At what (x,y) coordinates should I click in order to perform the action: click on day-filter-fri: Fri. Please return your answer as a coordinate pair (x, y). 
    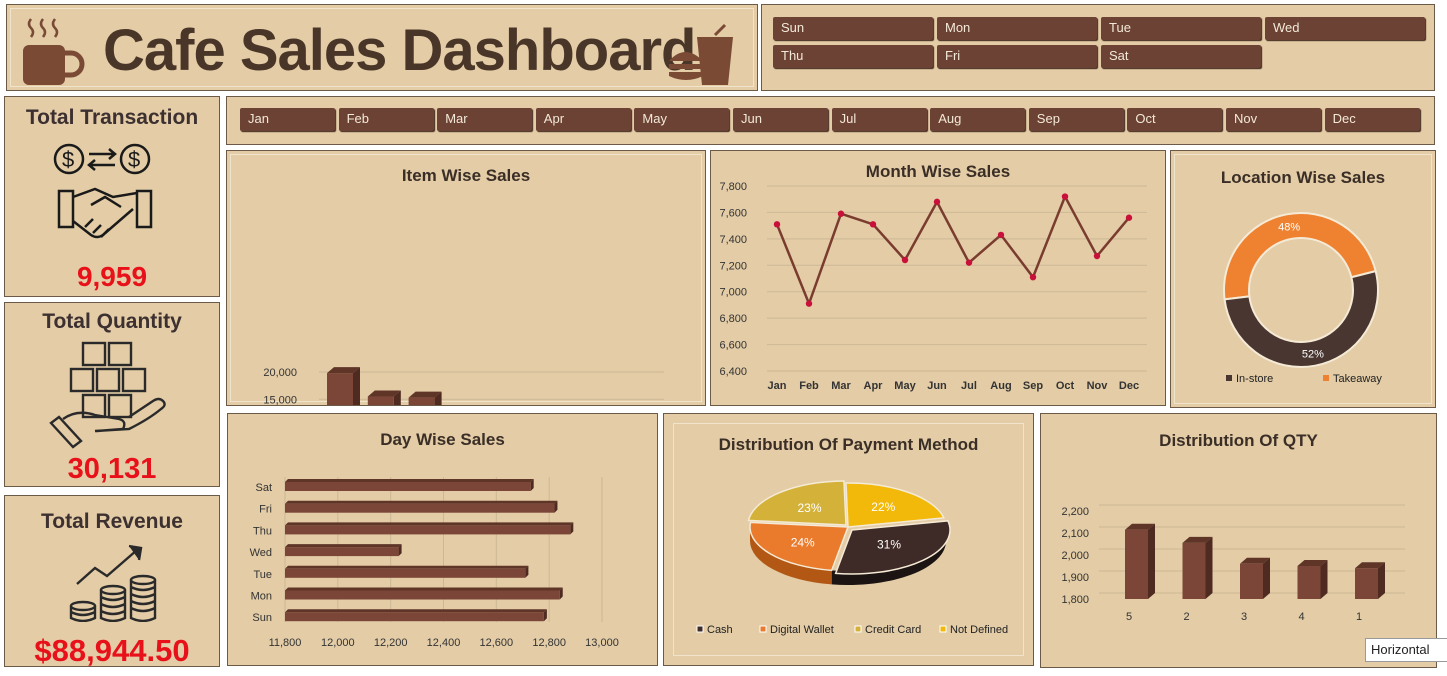
    Looking at the image, I should click on (1017, 56).